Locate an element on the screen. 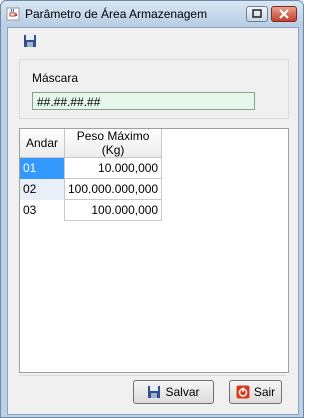 This screenshot has height=418, width=320. java-cup-icon is located at coordinates (13, 14).